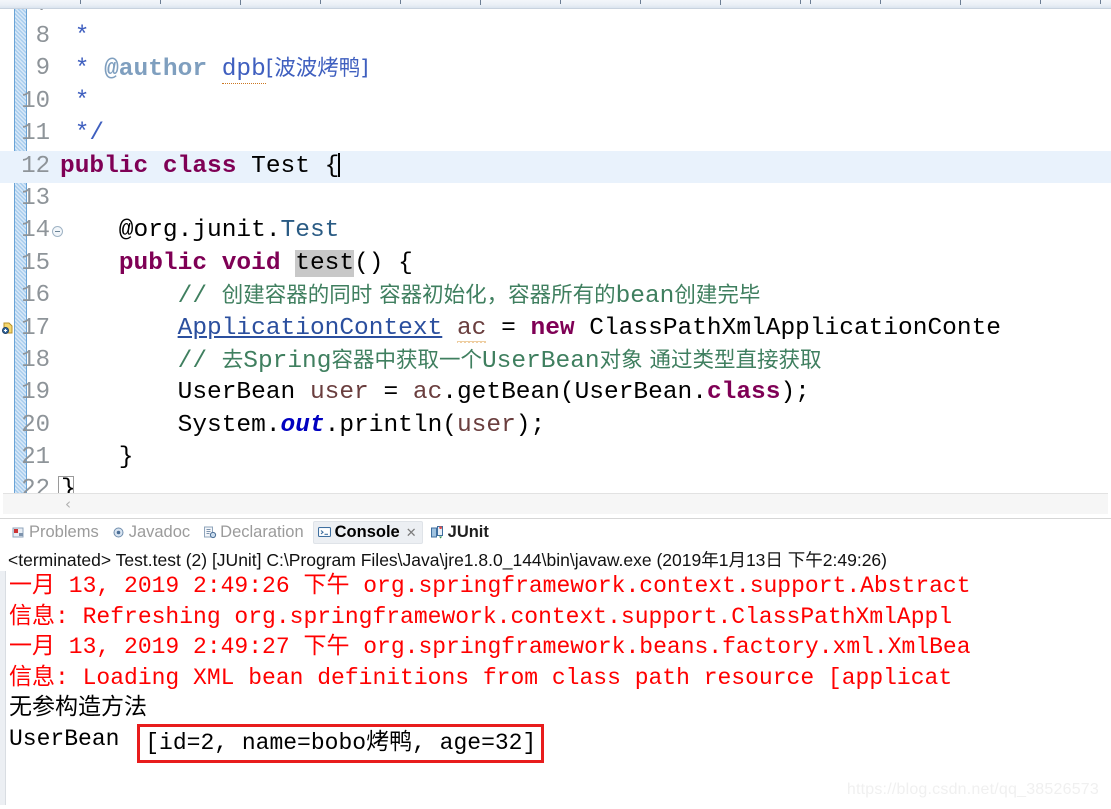 The height and width of the screenshot is (809, 1111). What do you see at coordinates (555, 69) in the screenshot?
I see `code-line: 9 * @author dpb[波波烤鸭]` at bounding box center [555, 69].